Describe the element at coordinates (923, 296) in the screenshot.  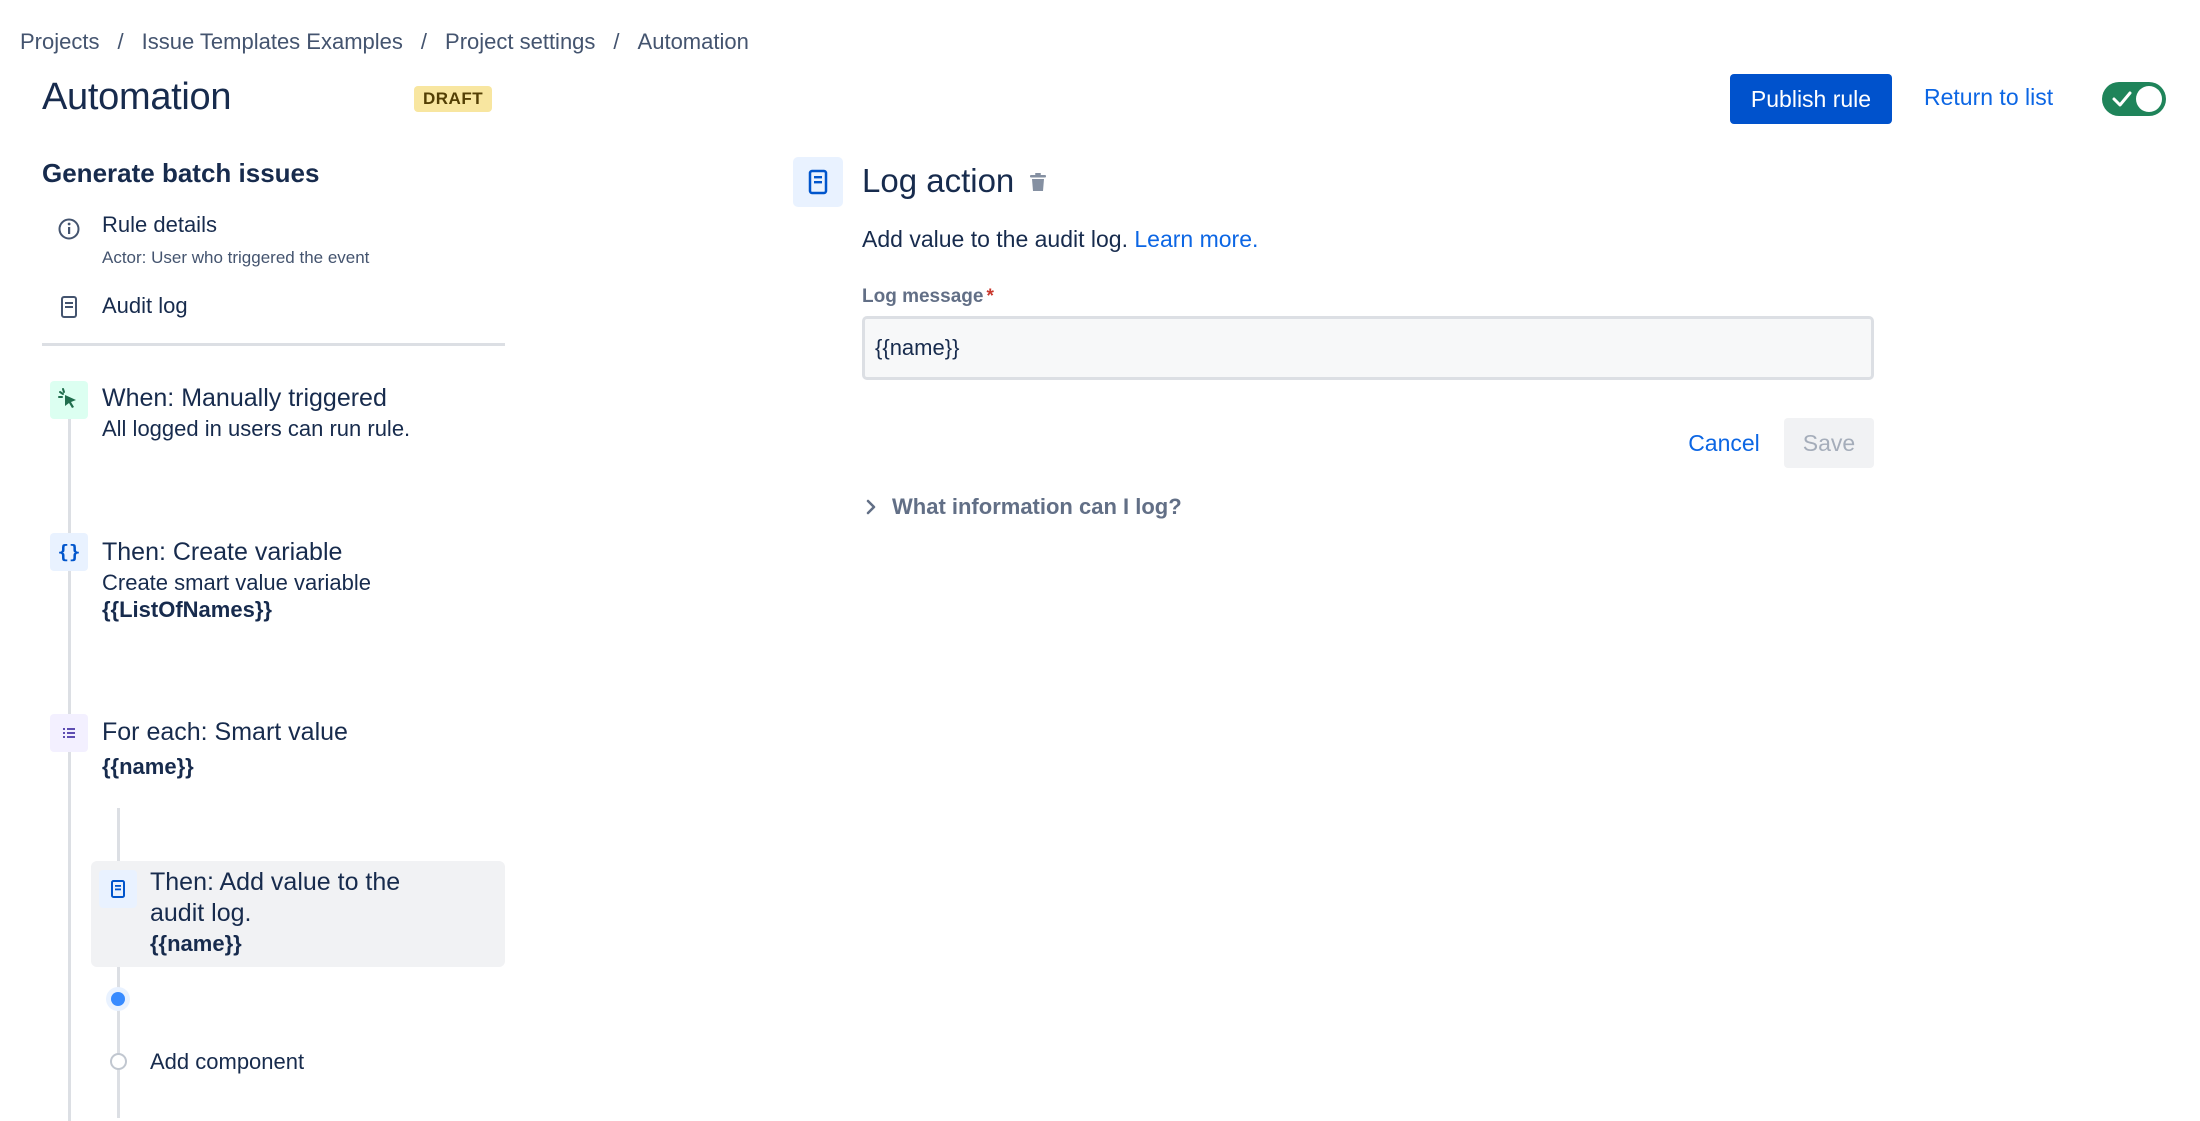
I see `log-message-label-text: Log message` at that location.